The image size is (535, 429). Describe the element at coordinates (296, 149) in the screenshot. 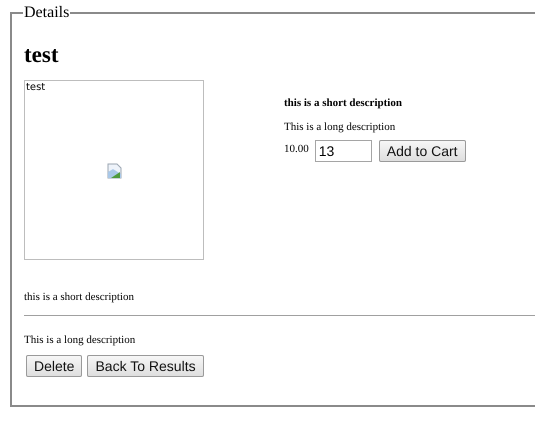

I see `price: 10.00` at that location.